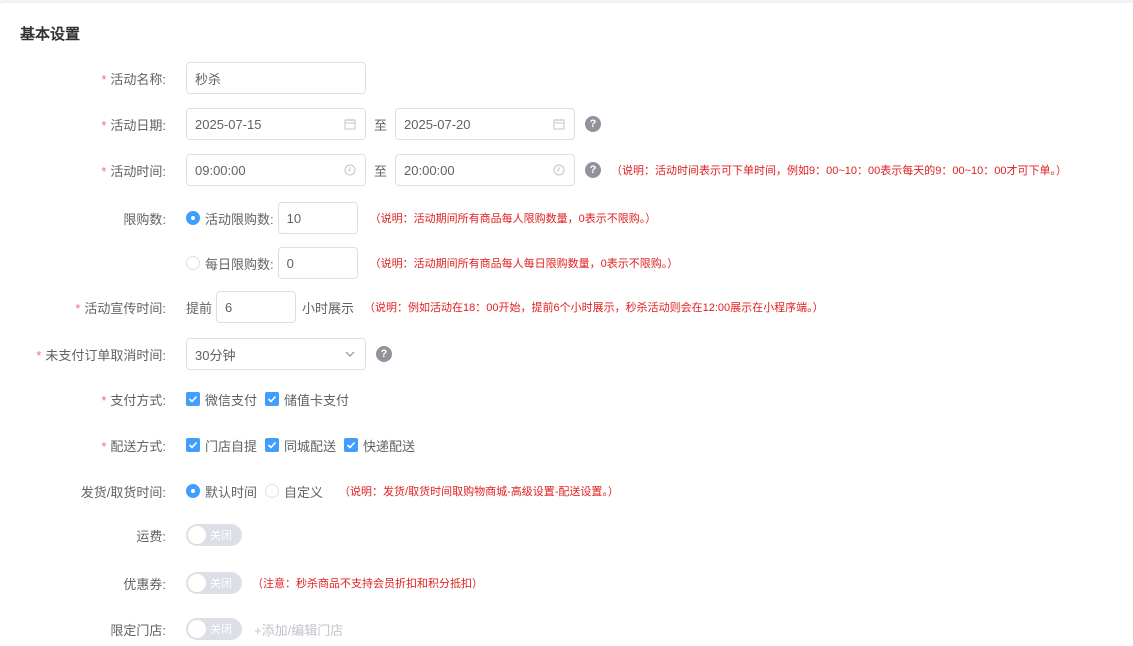 The height and width of the screenshot is (646, 1133). What do you see at coordinates (144, 219) in the screenshot?
I see `limit-label: 限购数:` at bounding box center [144, 219].